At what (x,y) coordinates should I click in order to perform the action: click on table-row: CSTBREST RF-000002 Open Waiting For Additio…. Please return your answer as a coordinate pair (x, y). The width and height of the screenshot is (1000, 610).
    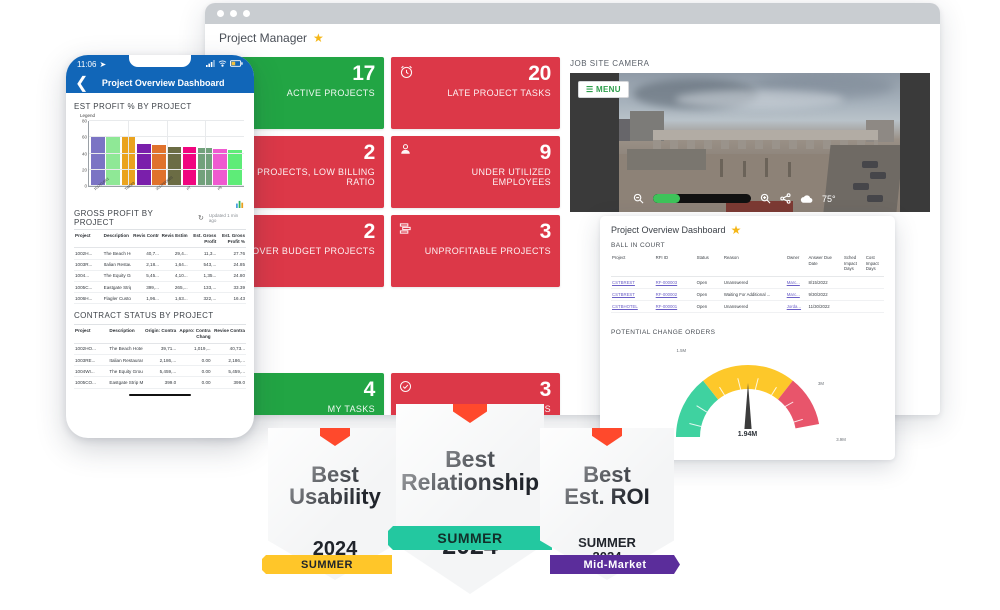
    Looking at the image, I should click on (747, 294).